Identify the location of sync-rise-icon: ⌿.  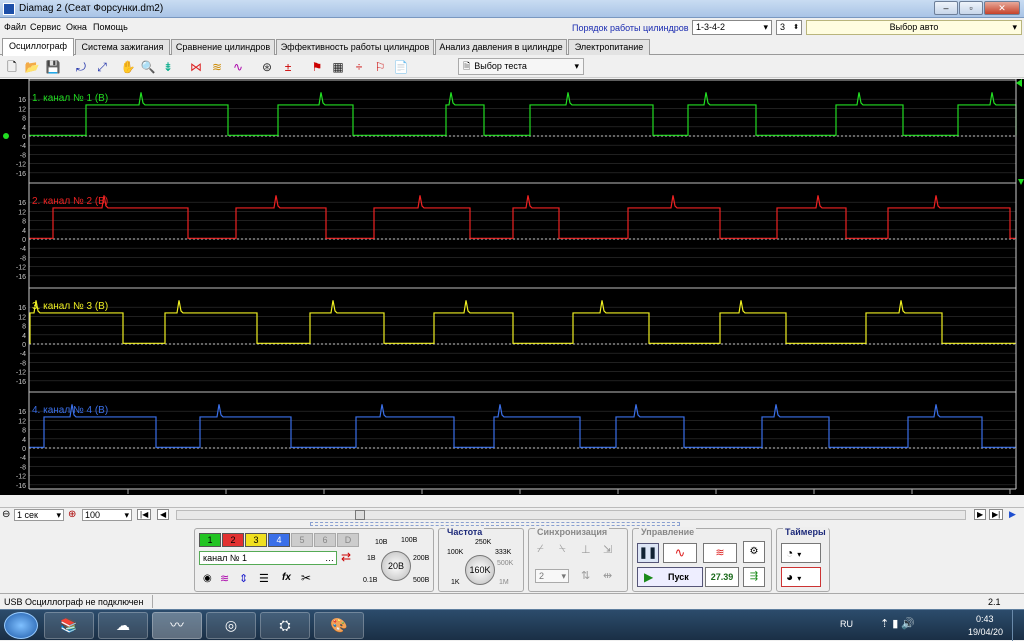
(540, 549).